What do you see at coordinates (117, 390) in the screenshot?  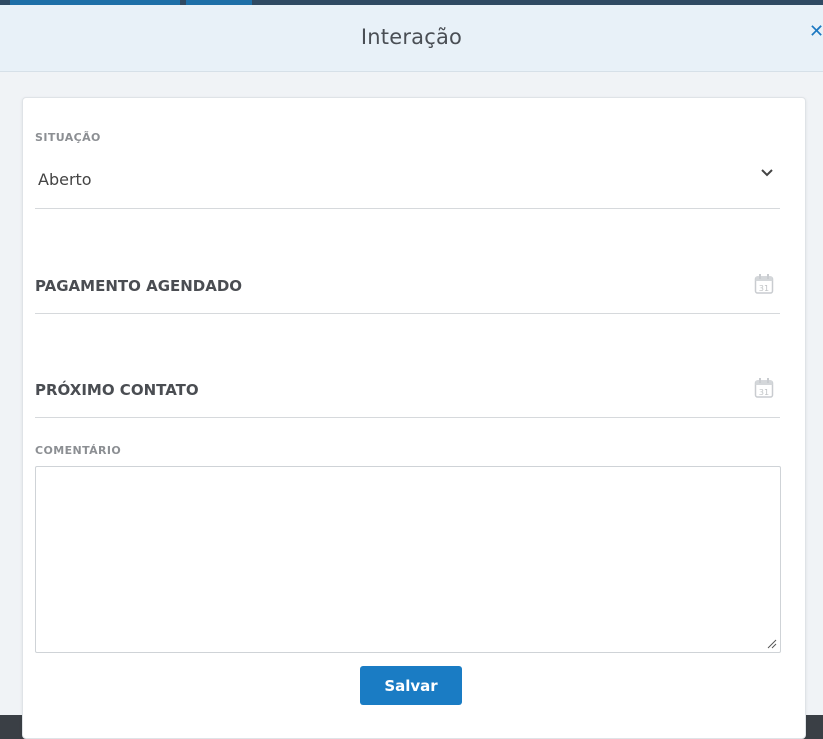 I see `proximo-contato-label: PRÓXIMO CONTATO` at bounding box center [117, 390].